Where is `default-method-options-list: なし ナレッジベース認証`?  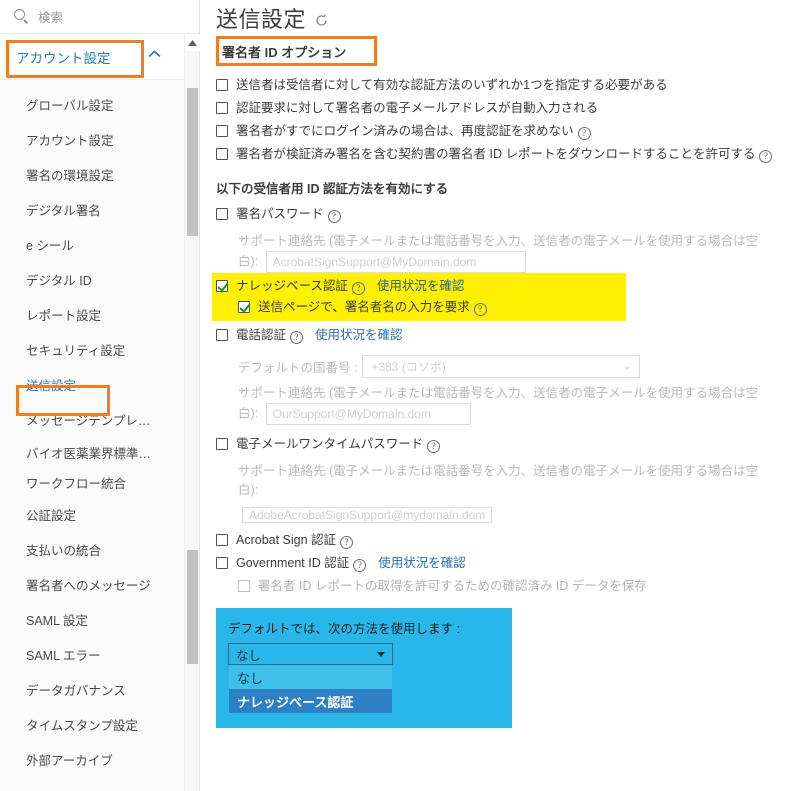
default-method-options-list: なし ナレッジベース認証 is located at coordinates (310, 689).